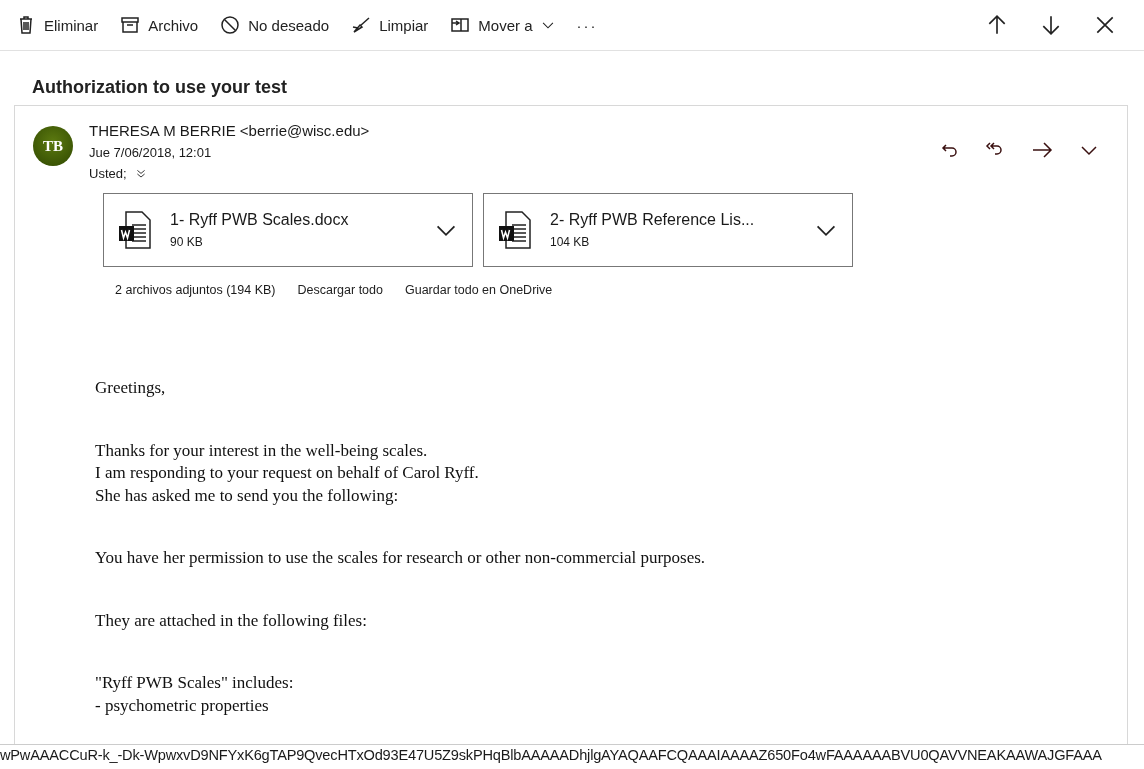 The image size is (1144, 769). Describe the element at coordinates (187, 242) in the screenshot. I see `attachment-size: 90 KB` at that location.